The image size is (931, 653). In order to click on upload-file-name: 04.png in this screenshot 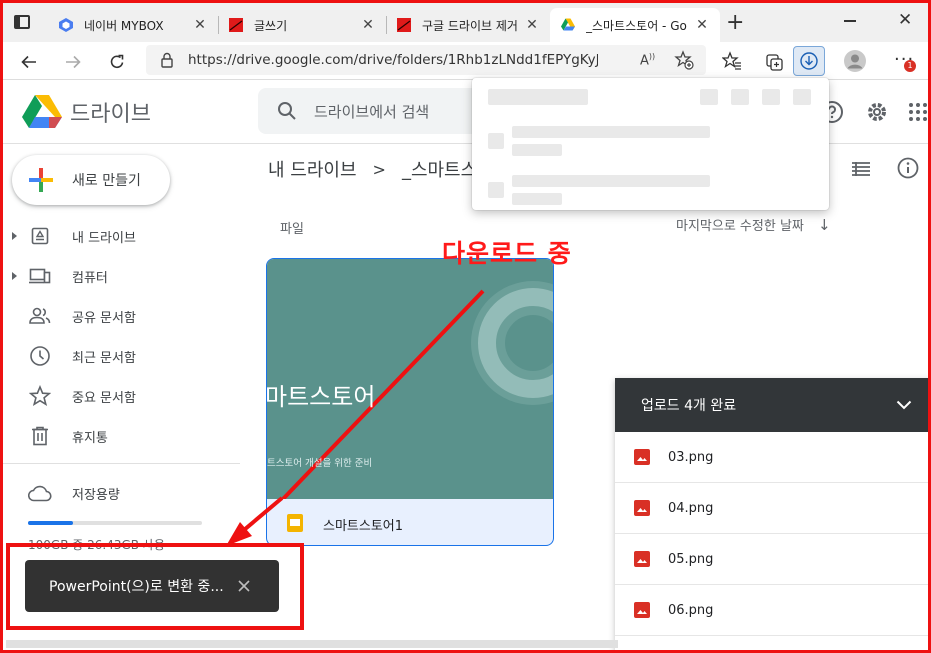, I will do `click(691, 508)`.